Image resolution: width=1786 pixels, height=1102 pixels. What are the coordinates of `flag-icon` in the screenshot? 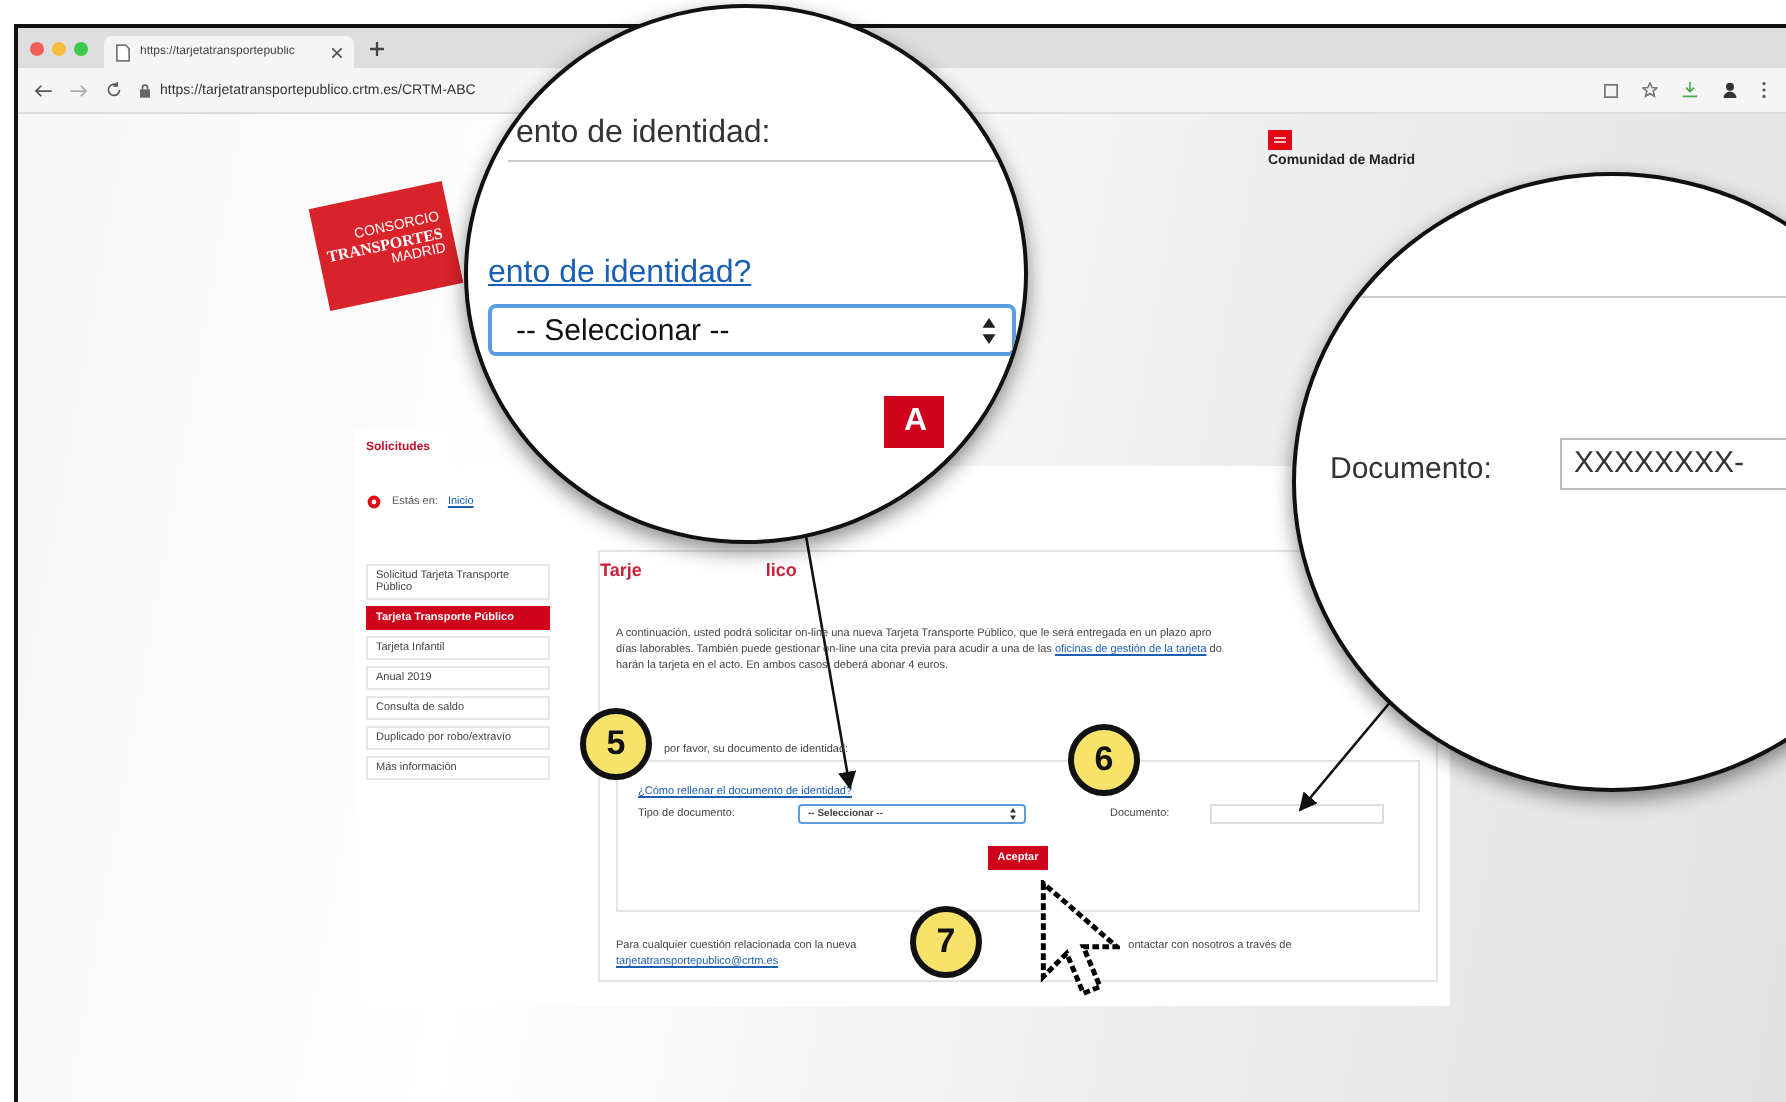 It's located at (1280, 140).